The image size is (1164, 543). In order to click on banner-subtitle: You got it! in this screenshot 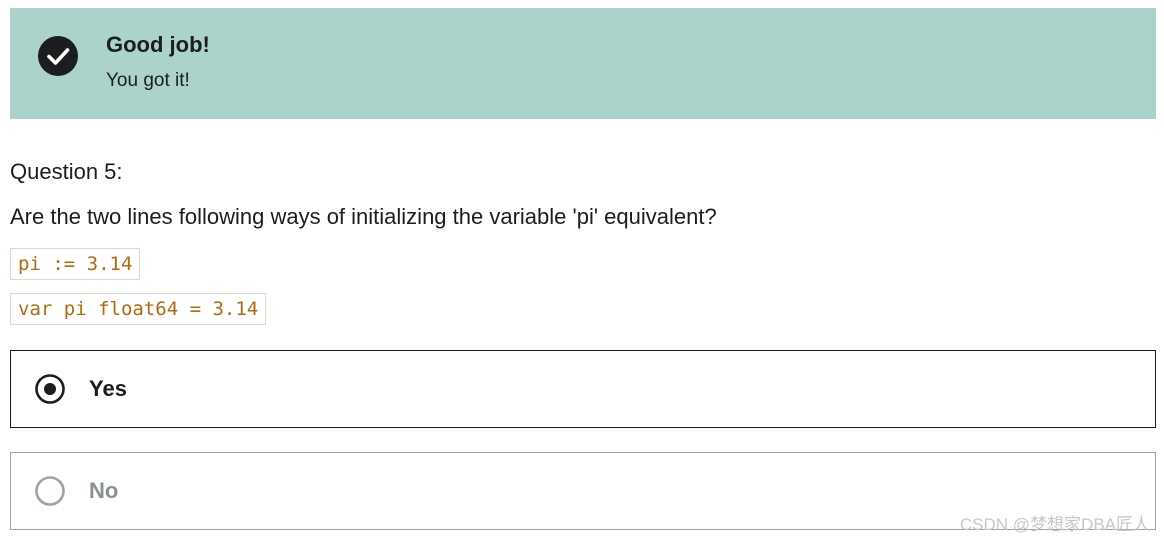, I will do `click(148, 80)`.